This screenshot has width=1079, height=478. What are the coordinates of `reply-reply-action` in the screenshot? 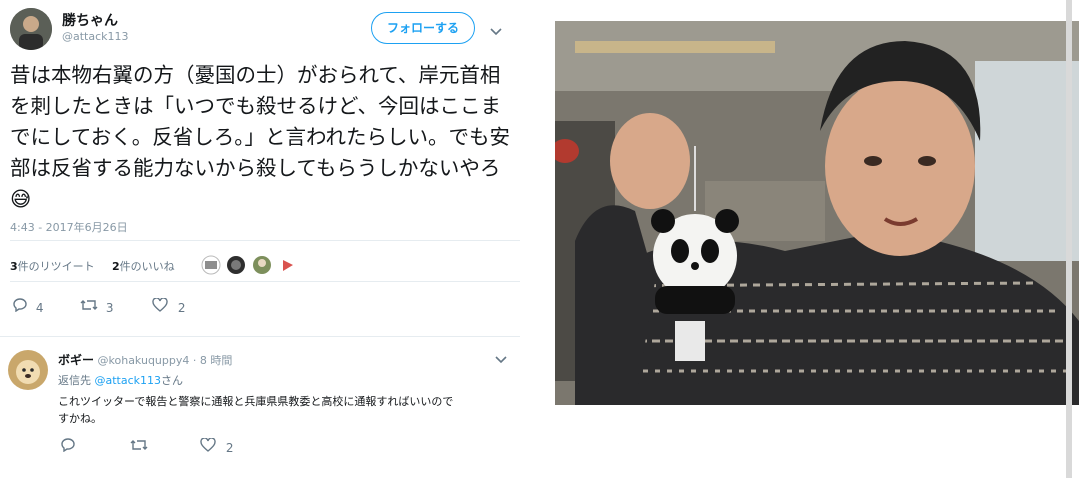 It's located at (68, 446).